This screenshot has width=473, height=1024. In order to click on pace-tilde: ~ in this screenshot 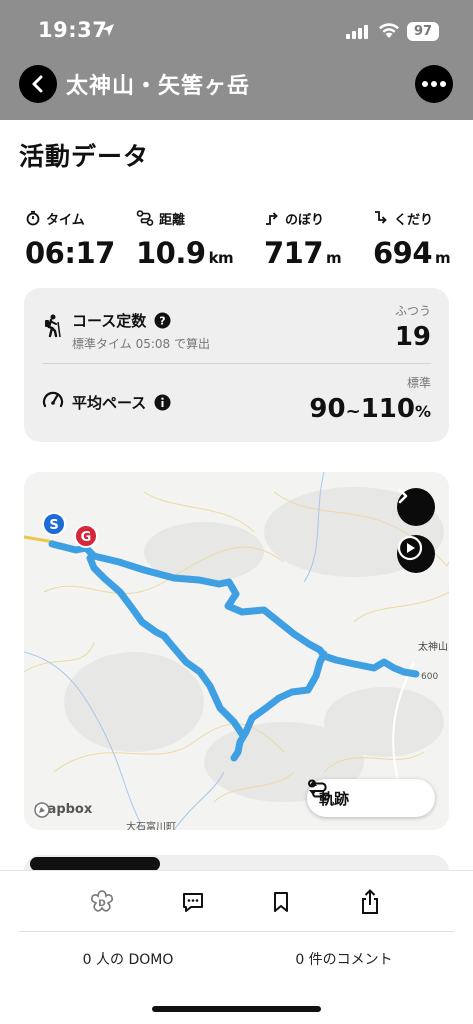, I will do `click(353, 411)`.